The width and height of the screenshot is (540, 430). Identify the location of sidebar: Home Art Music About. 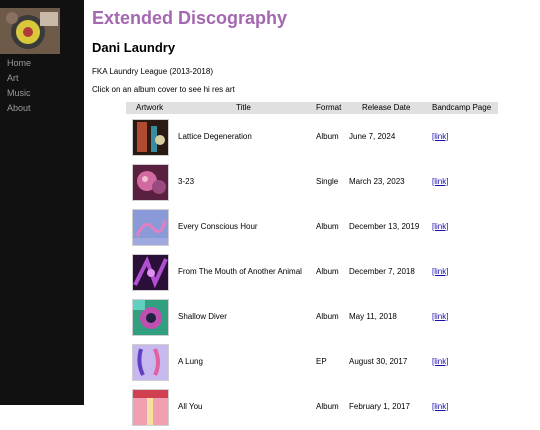
(42, 202).